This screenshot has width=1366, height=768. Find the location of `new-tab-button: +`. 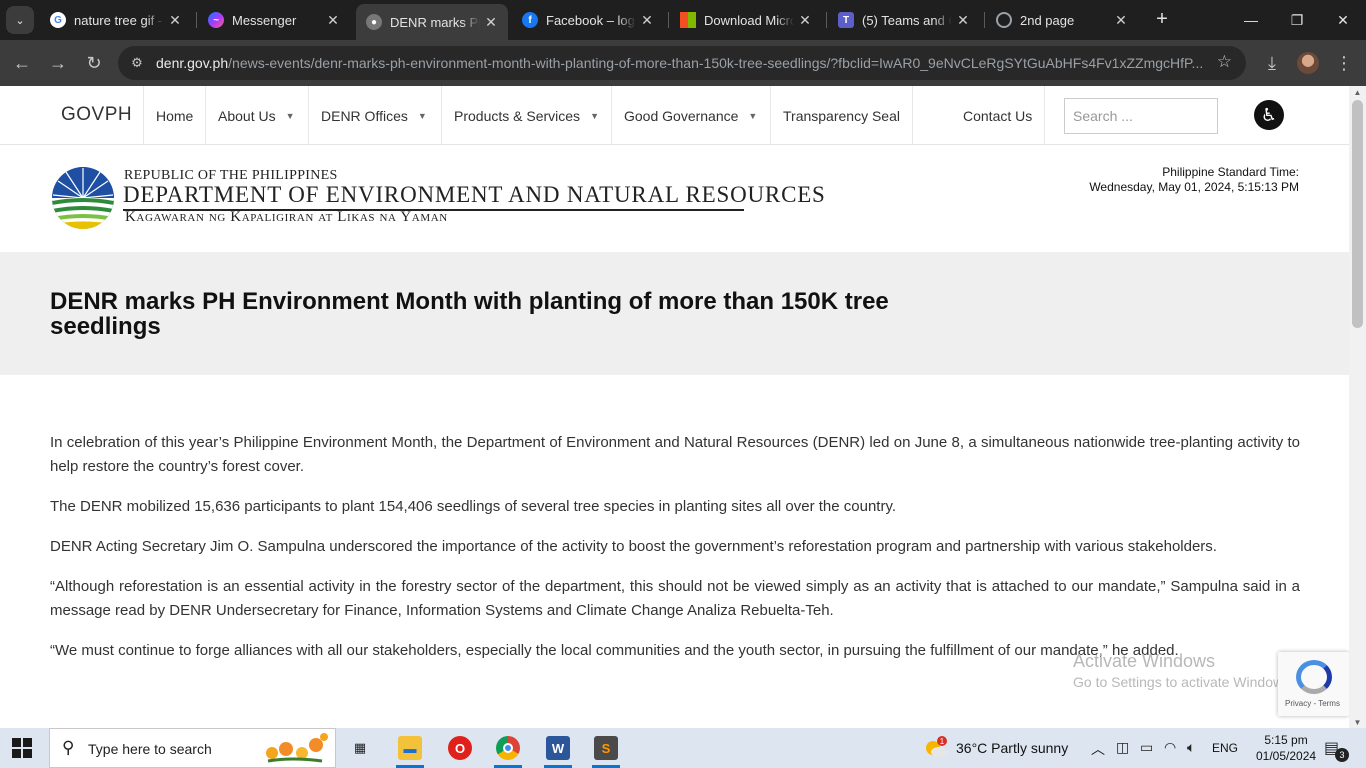

new-tab-button: + is located at coordinates (1162, 20).